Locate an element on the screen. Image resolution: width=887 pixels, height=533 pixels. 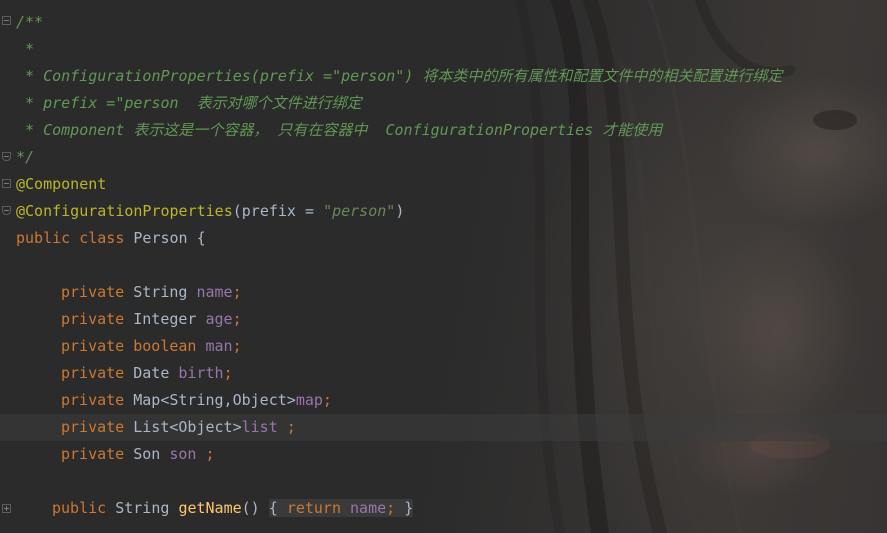
doc-comment-text: * is located at coordinates (25, 49).